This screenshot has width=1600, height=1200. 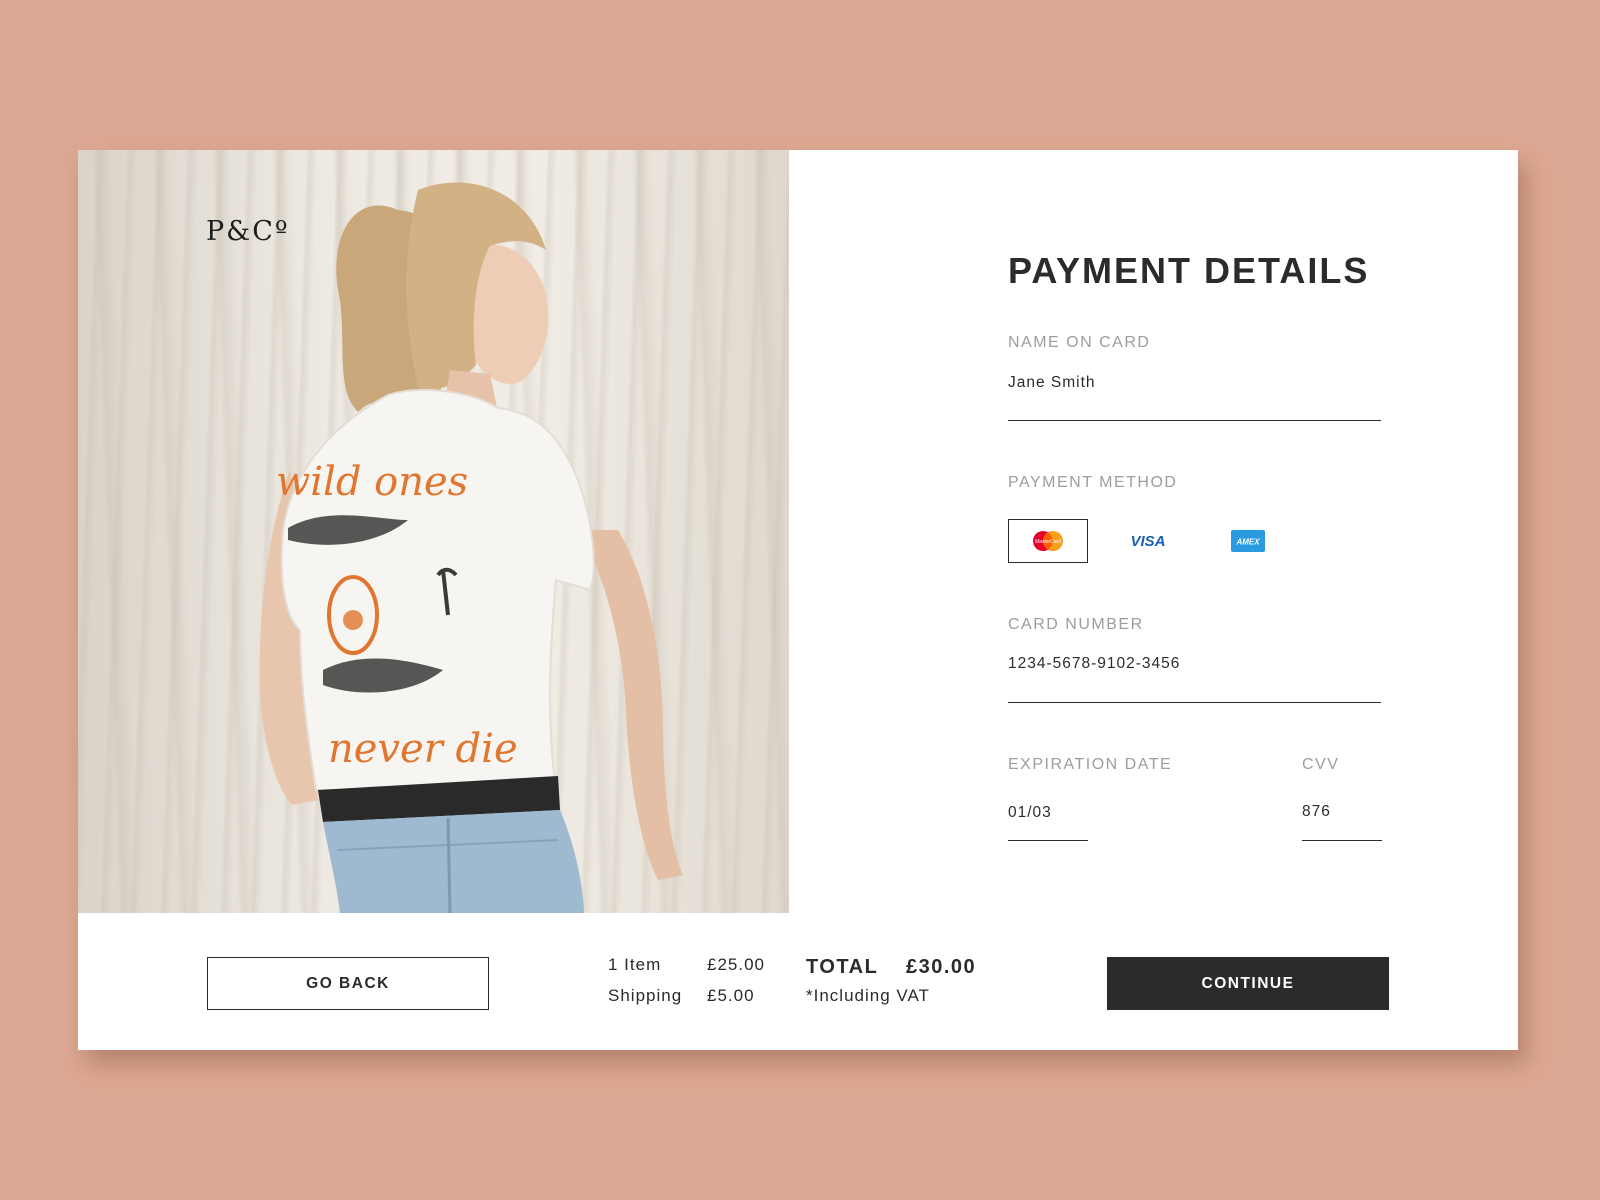 I want to click on shipping-label: Shipping, so click(x=645, y=995).